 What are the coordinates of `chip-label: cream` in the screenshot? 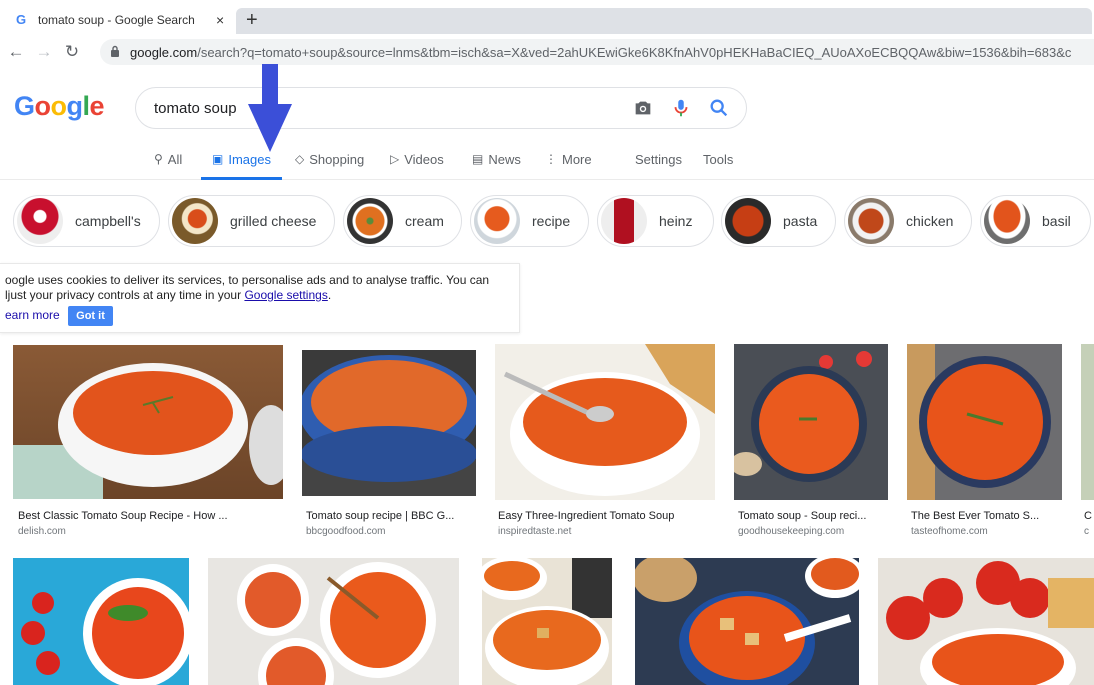 It's located at (424, 221).